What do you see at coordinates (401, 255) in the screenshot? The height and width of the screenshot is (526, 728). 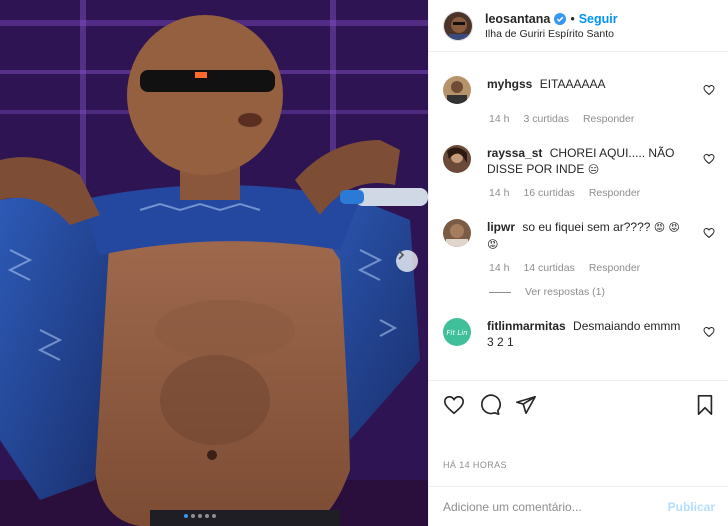 I see `chevron-right-icon` at bounding box center [401, 255].